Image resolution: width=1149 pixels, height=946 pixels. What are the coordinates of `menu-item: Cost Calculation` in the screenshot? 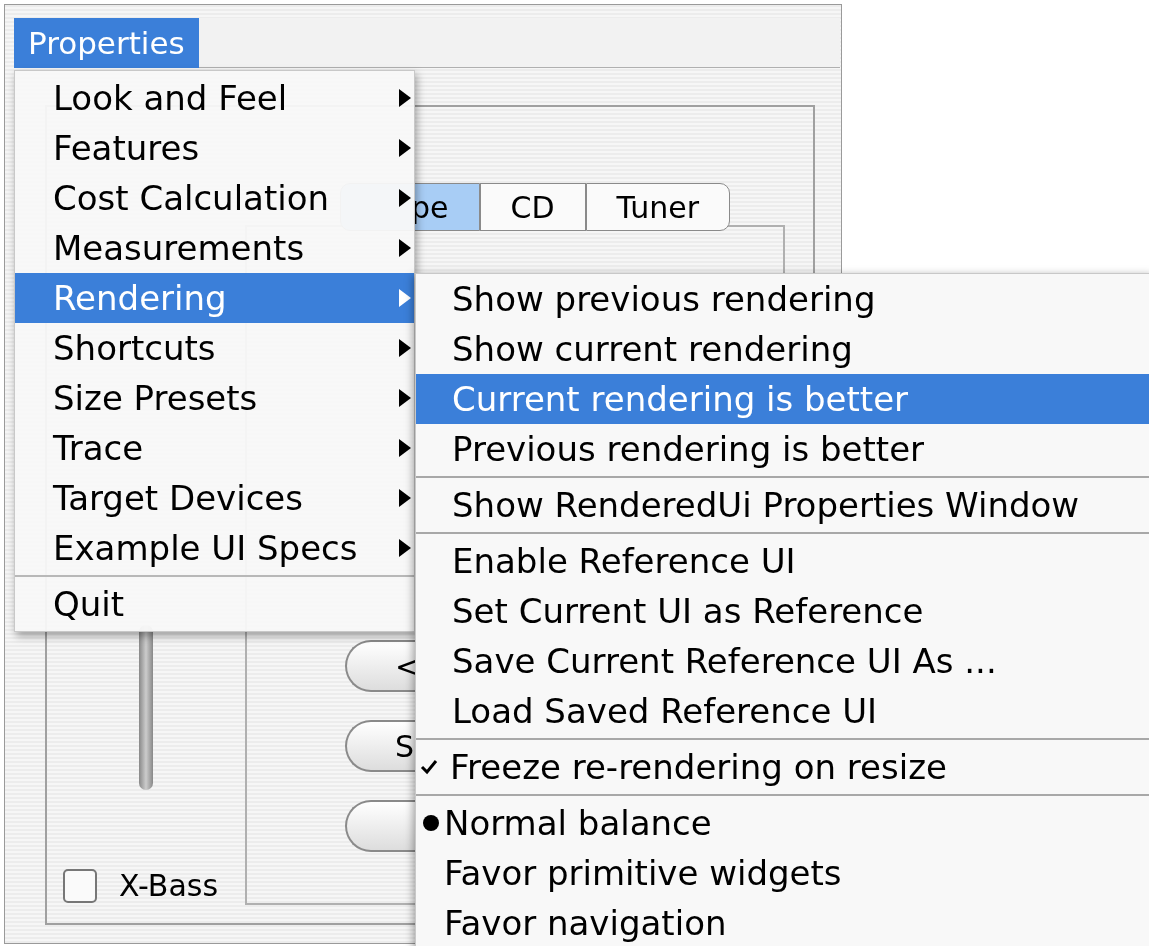 It's located at (214, 198).